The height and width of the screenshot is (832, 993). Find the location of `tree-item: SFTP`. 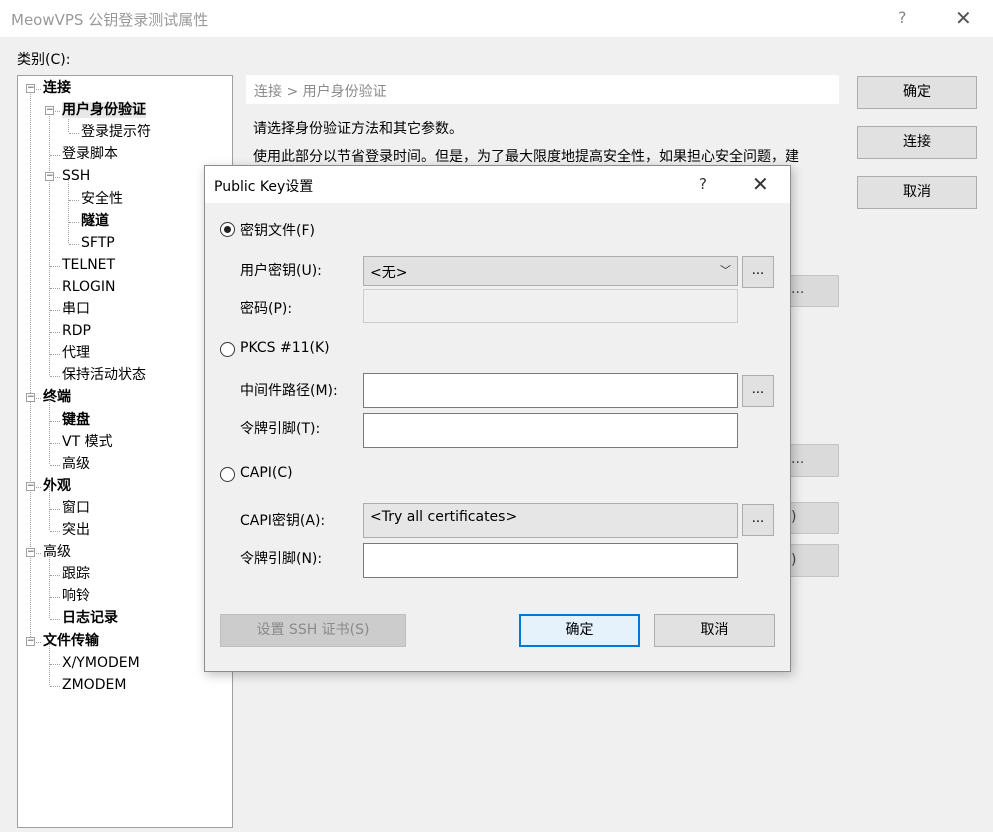

tree-item: SFTP is located at coordinates (98, 243).